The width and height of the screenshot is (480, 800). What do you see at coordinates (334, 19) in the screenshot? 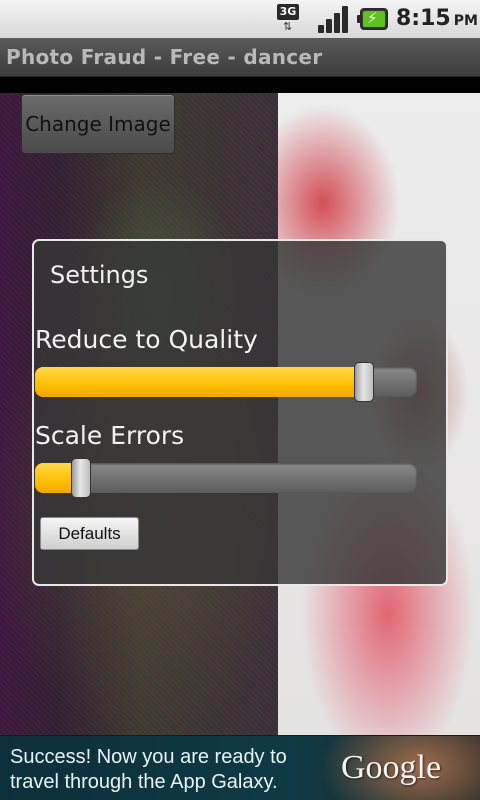
I see `signal-strength-icon` at bounding box center [334, 19].